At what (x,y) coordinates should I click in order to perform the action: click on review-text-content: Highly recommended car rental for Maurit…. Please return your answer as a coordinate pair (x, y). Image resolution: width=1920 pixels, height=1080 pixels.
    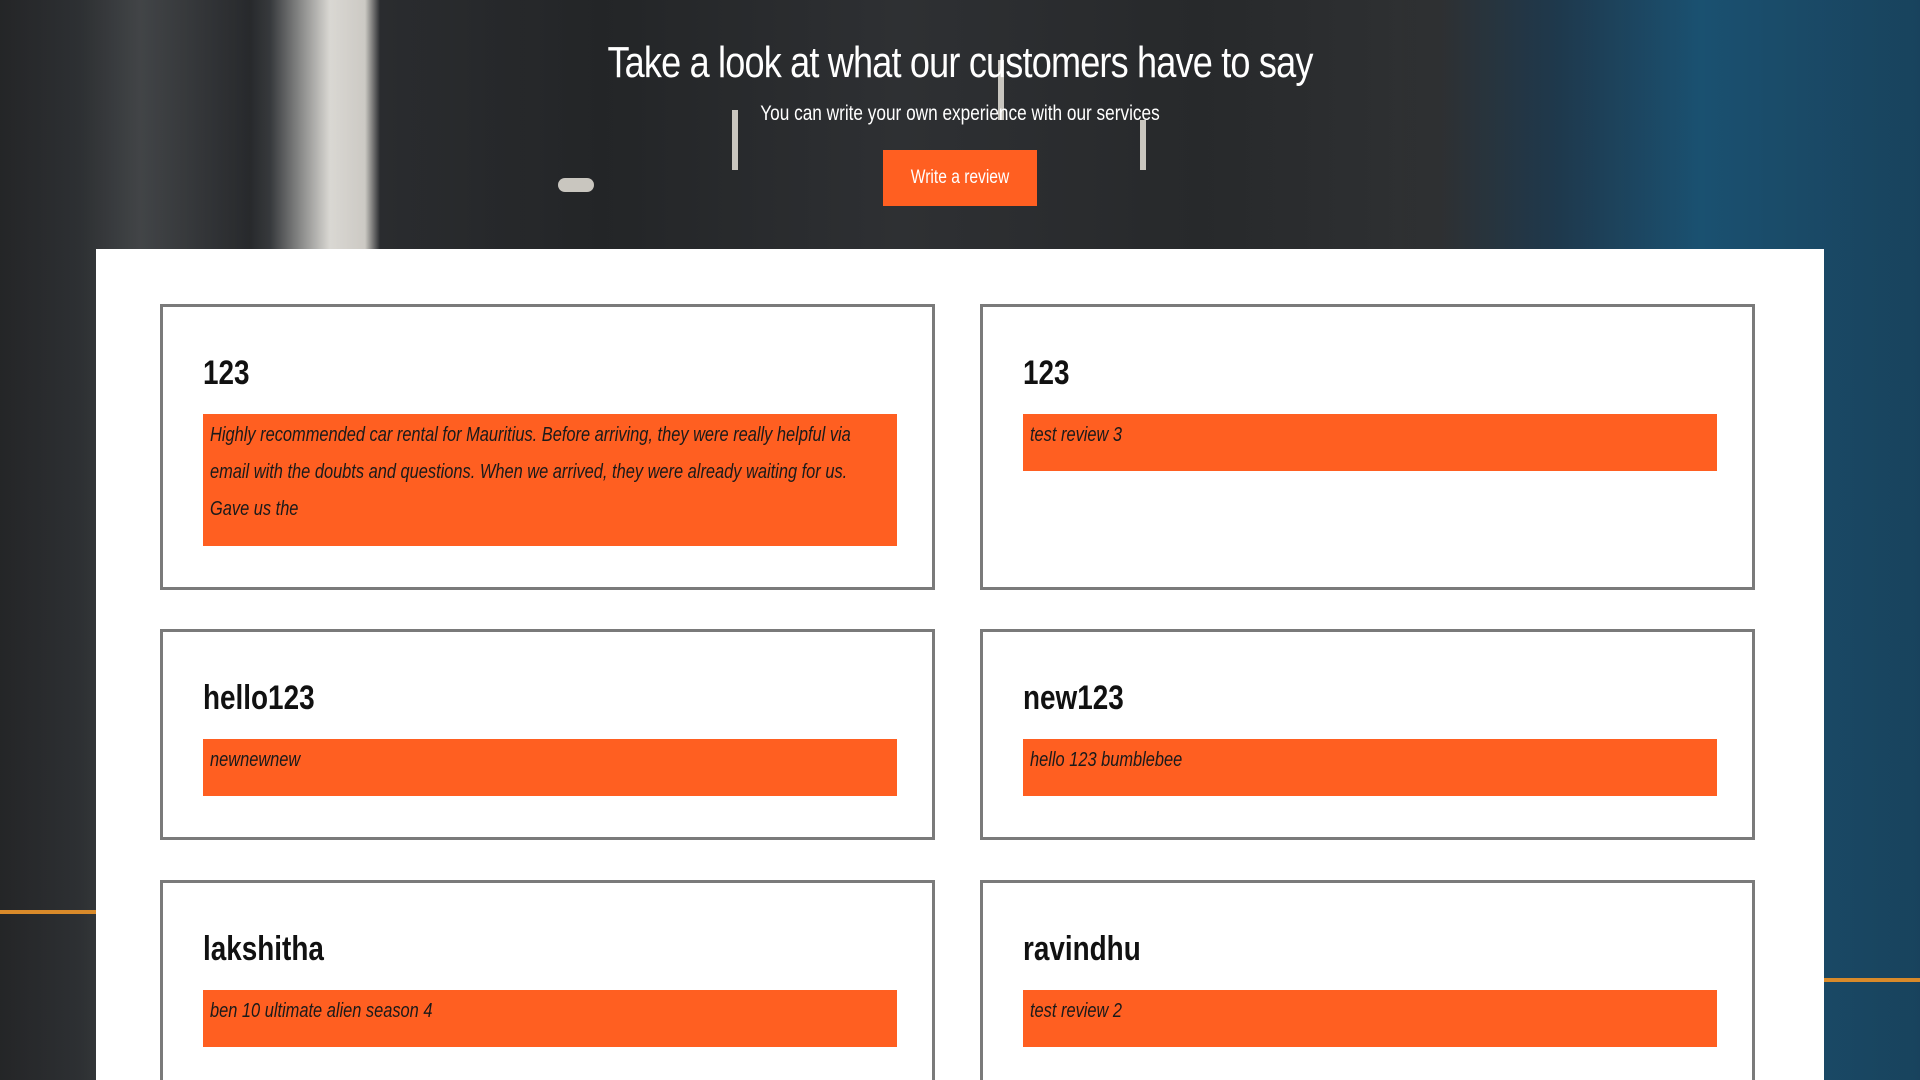
    Looking at the image, I should click on (530, 472).